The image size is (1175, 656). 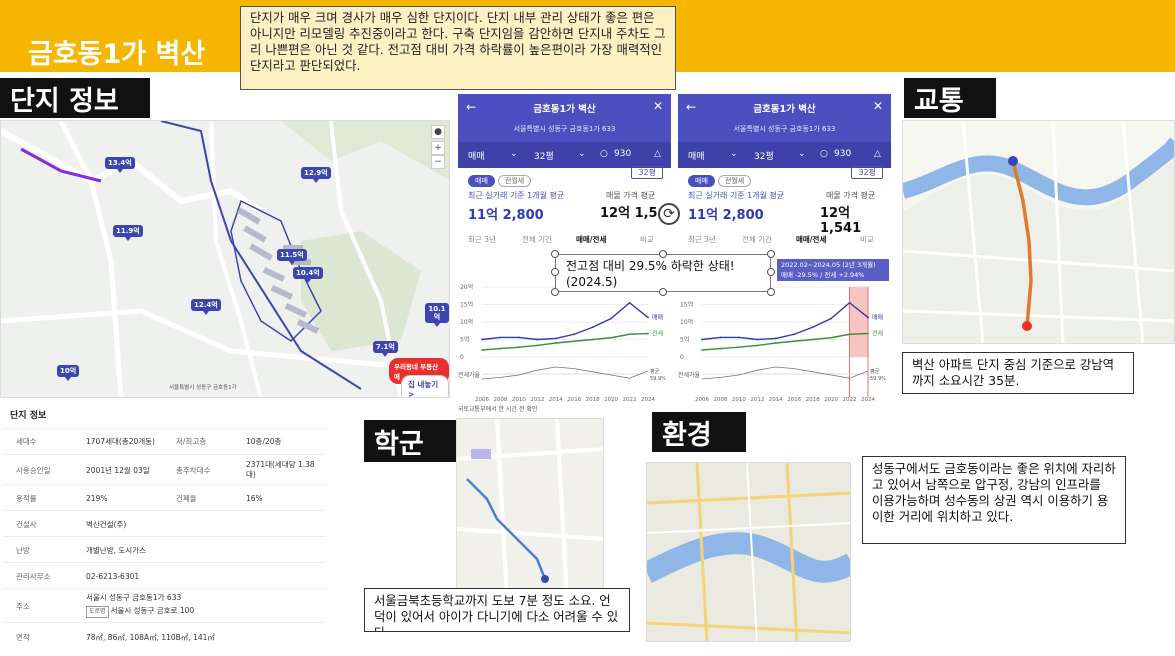 What do you see at coordinates (165, 605) in the screenshot?
I see `table-row: 주소 서울시 성동구 금호동1가 633 도로명 서울시 성동구 금호로 100` at bounding box center [165, 605].